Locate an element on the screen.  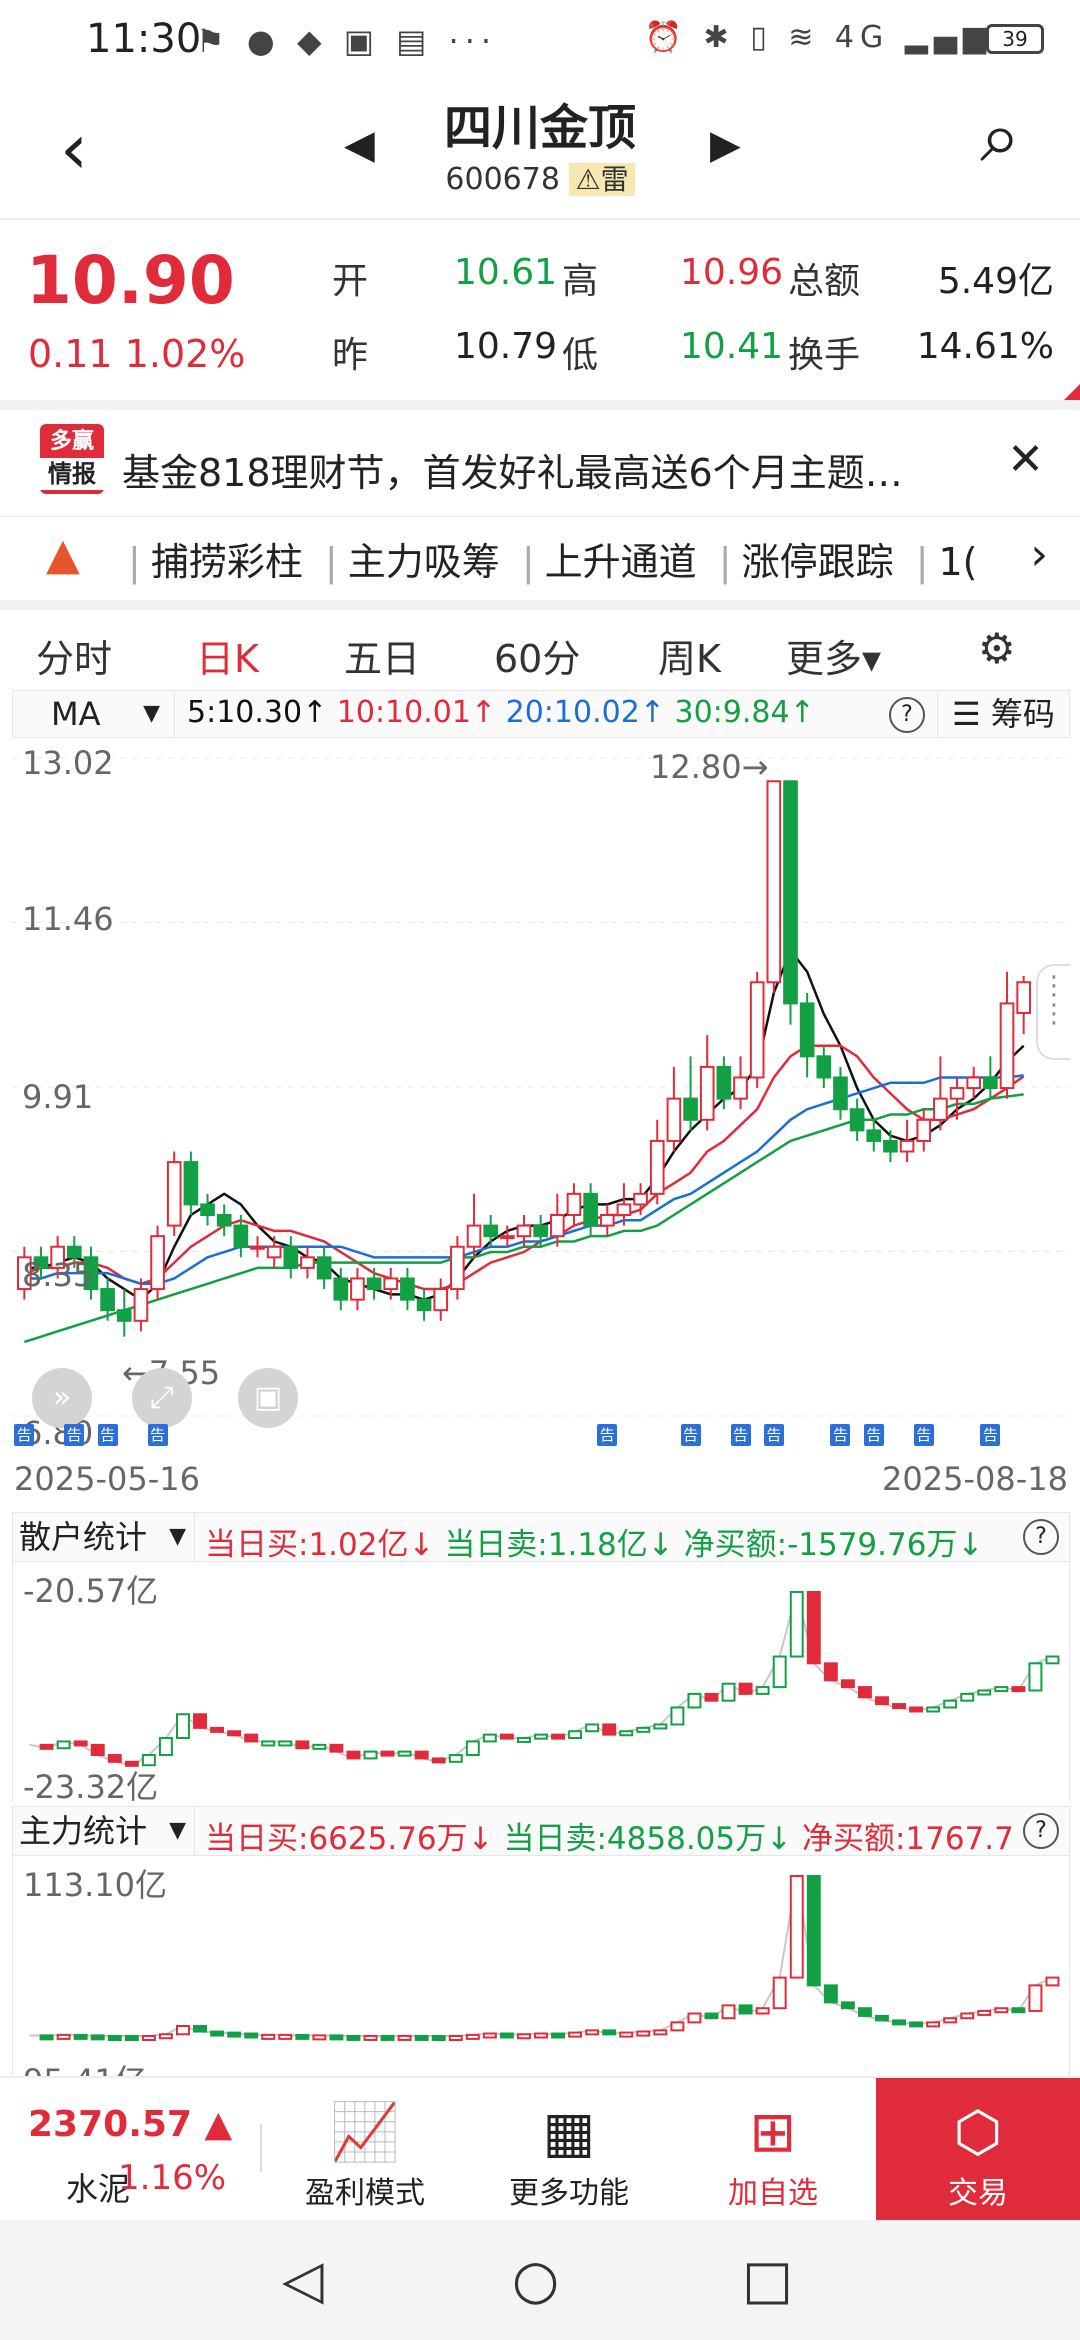
retail-stats-chart: -20.57亿 -23.32亿 is located at coordinates (541, 1684).